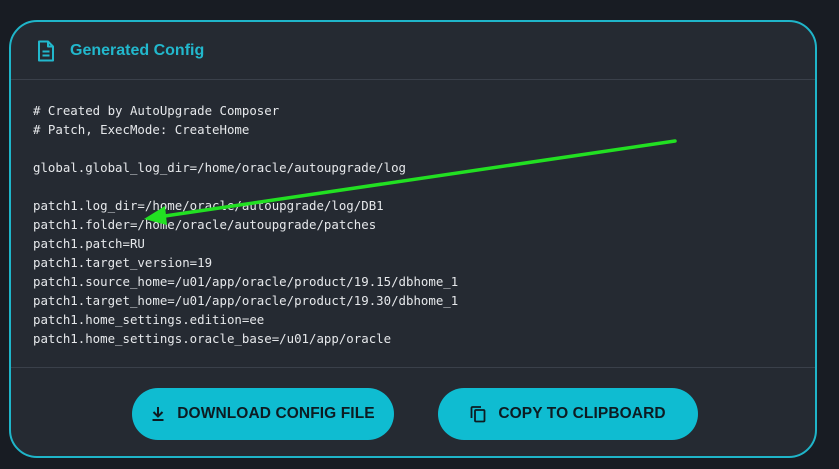 This screenshot has height=469, width=839. What do you see at coordinates (156, 110) in the screenshot?
I see `config-line: # Created by AutoUpgrade Composer` at bounding box center [156, 110].